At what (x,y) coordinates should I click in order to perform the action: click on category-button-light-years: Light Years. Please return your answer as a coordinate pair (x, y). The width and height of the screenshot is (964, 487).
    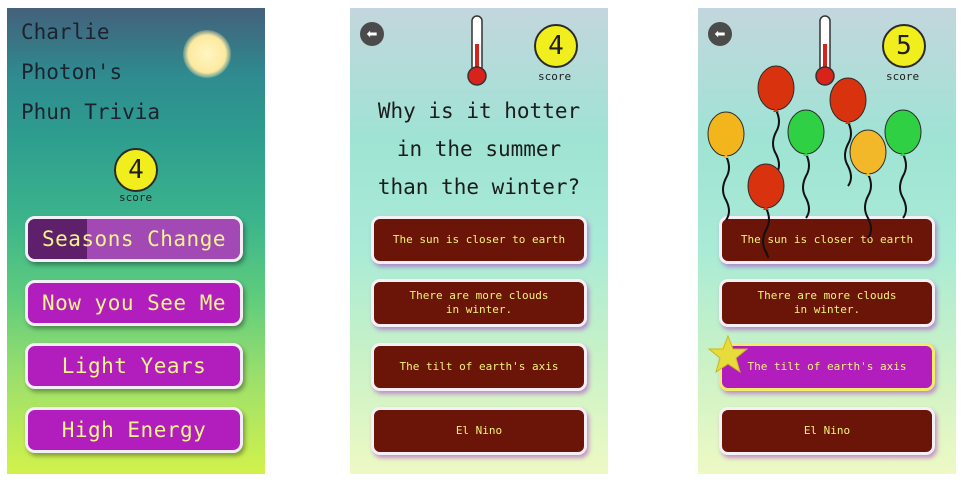
    Looking at the image, I should click on (134, 366).